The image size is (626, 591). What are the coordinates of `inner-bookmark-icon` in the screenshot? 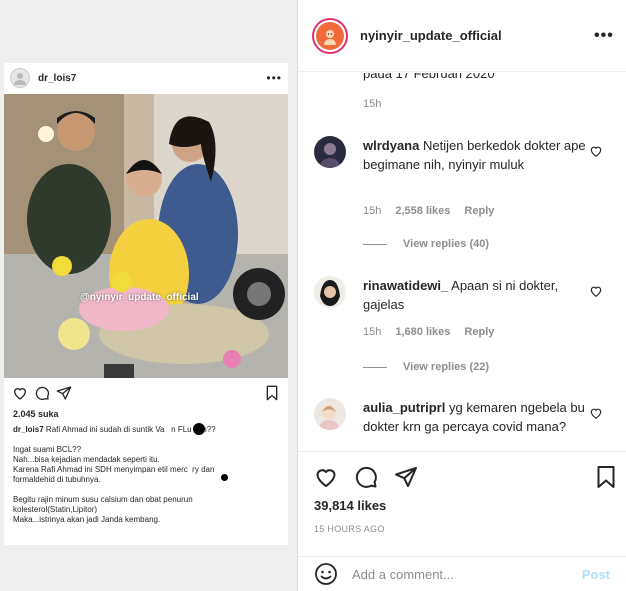 It's located at (272, 393).